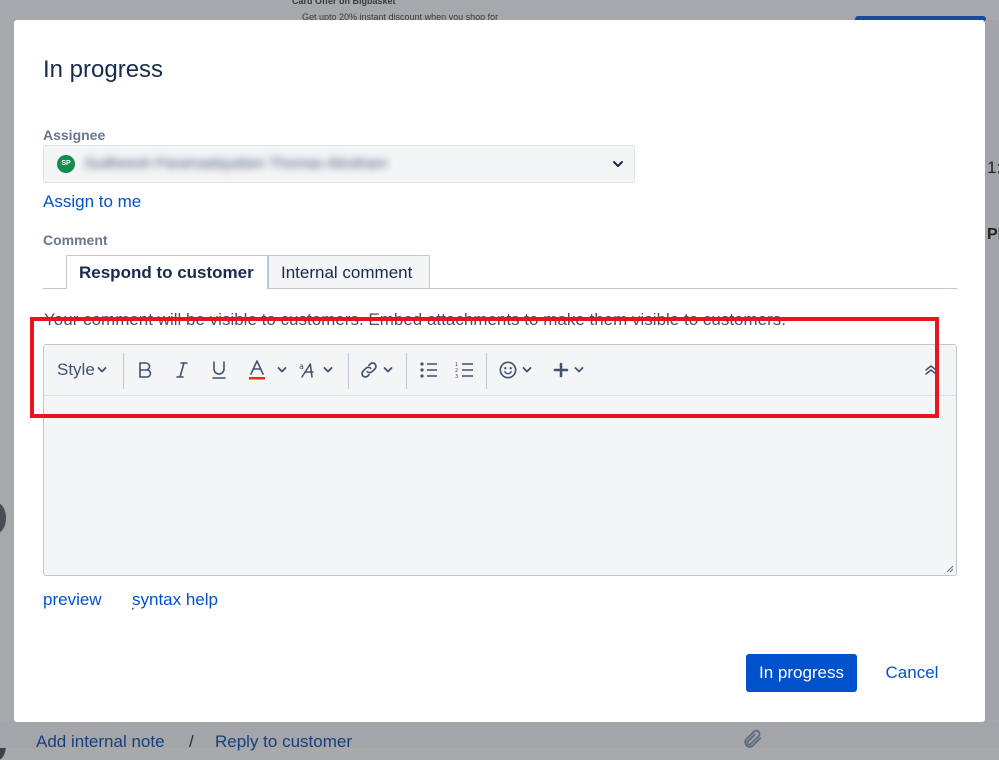 The width and height of the screenshot is (999, 760). What do you see at coordinates (100, 742) in the screenshot?
I see `add-internal-note-link: Add internal note` at bounding box center [100, 742].